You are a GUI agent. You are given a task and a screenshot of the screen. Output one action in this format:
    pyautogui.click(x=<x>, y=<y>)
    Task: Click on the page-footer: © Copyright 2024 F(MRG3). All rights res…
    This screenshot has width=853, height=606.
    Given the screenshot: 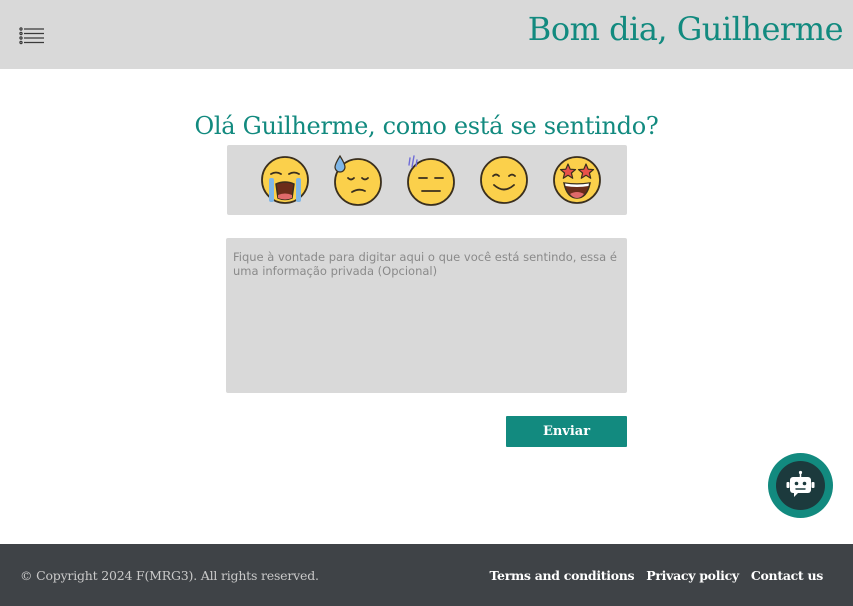 What is the action you would take?
    pyautogui.click(x=426, y=575)
    